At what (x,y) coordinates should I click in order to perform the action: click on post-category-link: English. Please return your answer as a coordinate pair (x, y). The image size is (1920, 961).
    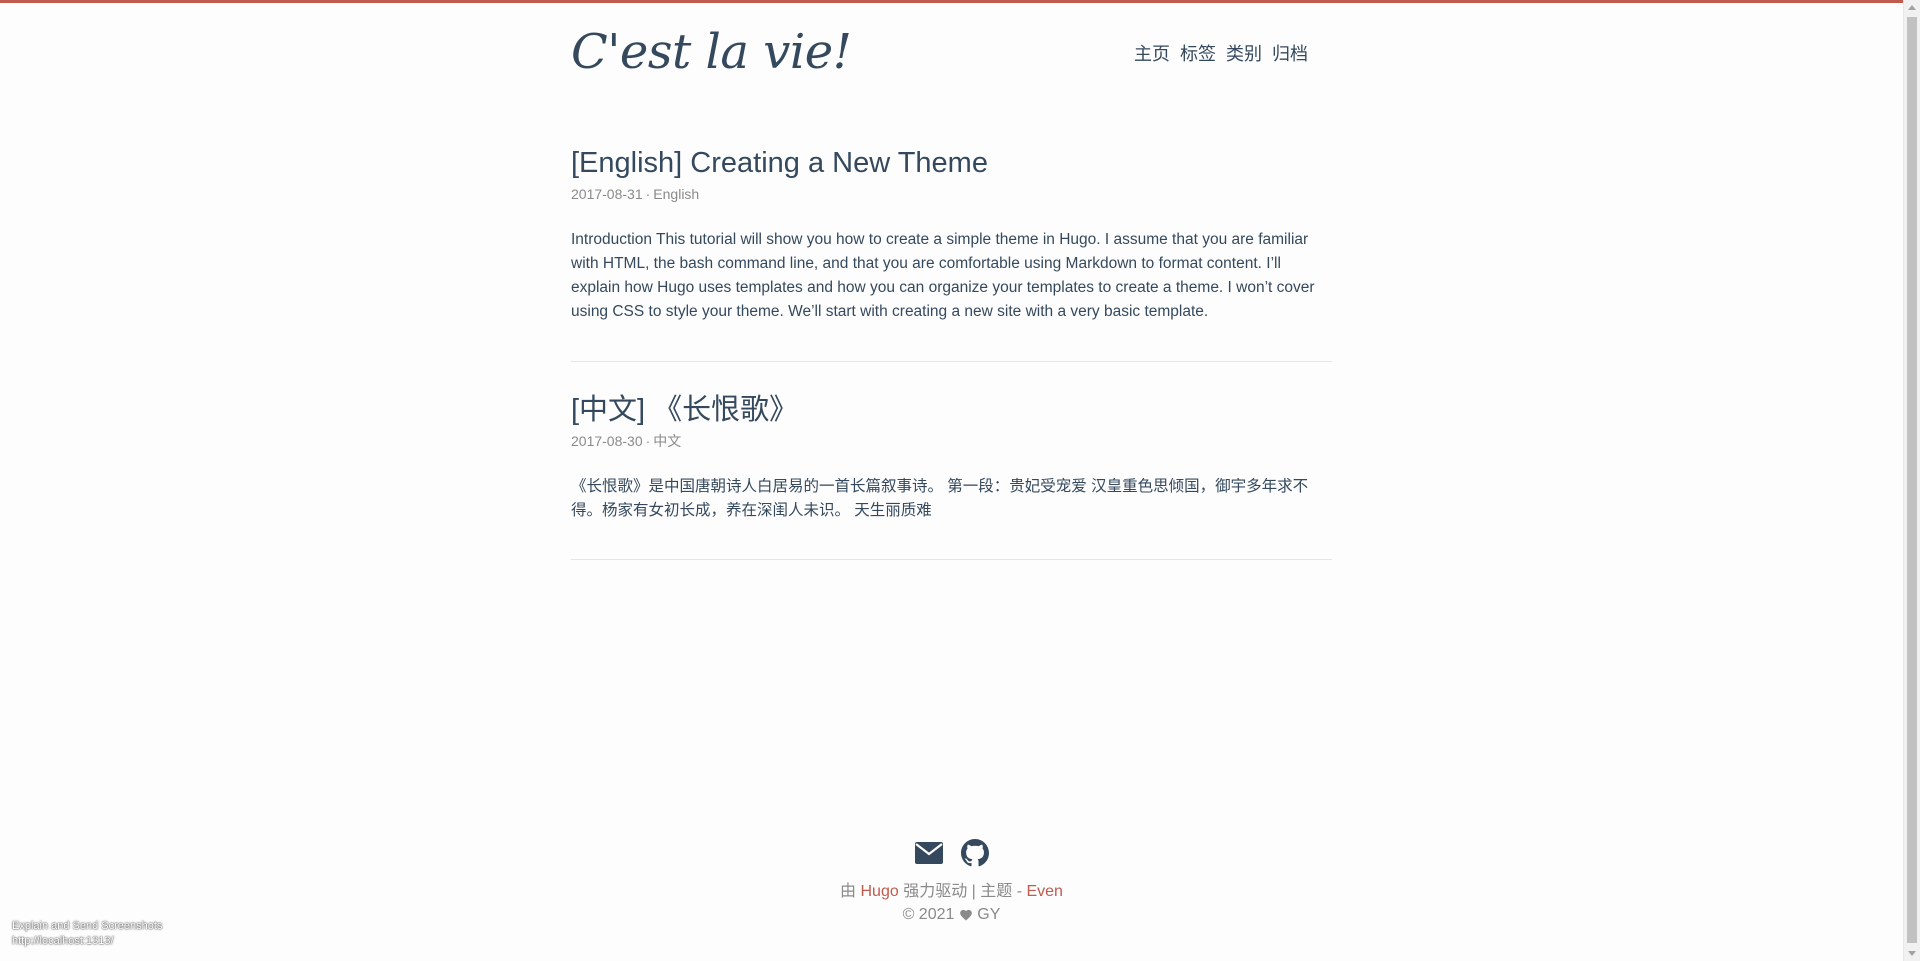
    Looking at the image, I should click on (676, 194).